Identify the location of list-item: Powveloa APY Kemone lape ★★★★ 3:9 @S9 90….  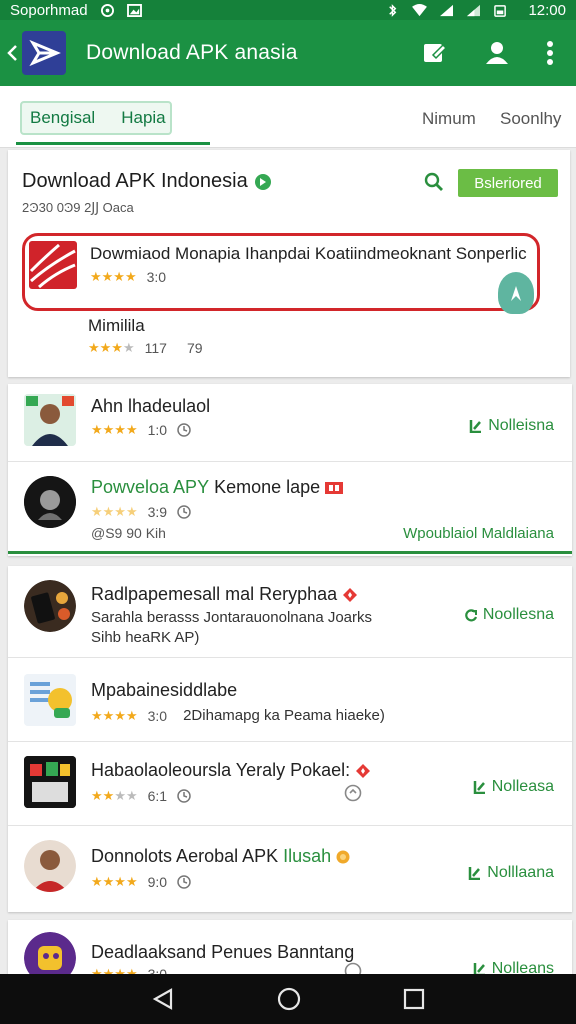
(290, 508).